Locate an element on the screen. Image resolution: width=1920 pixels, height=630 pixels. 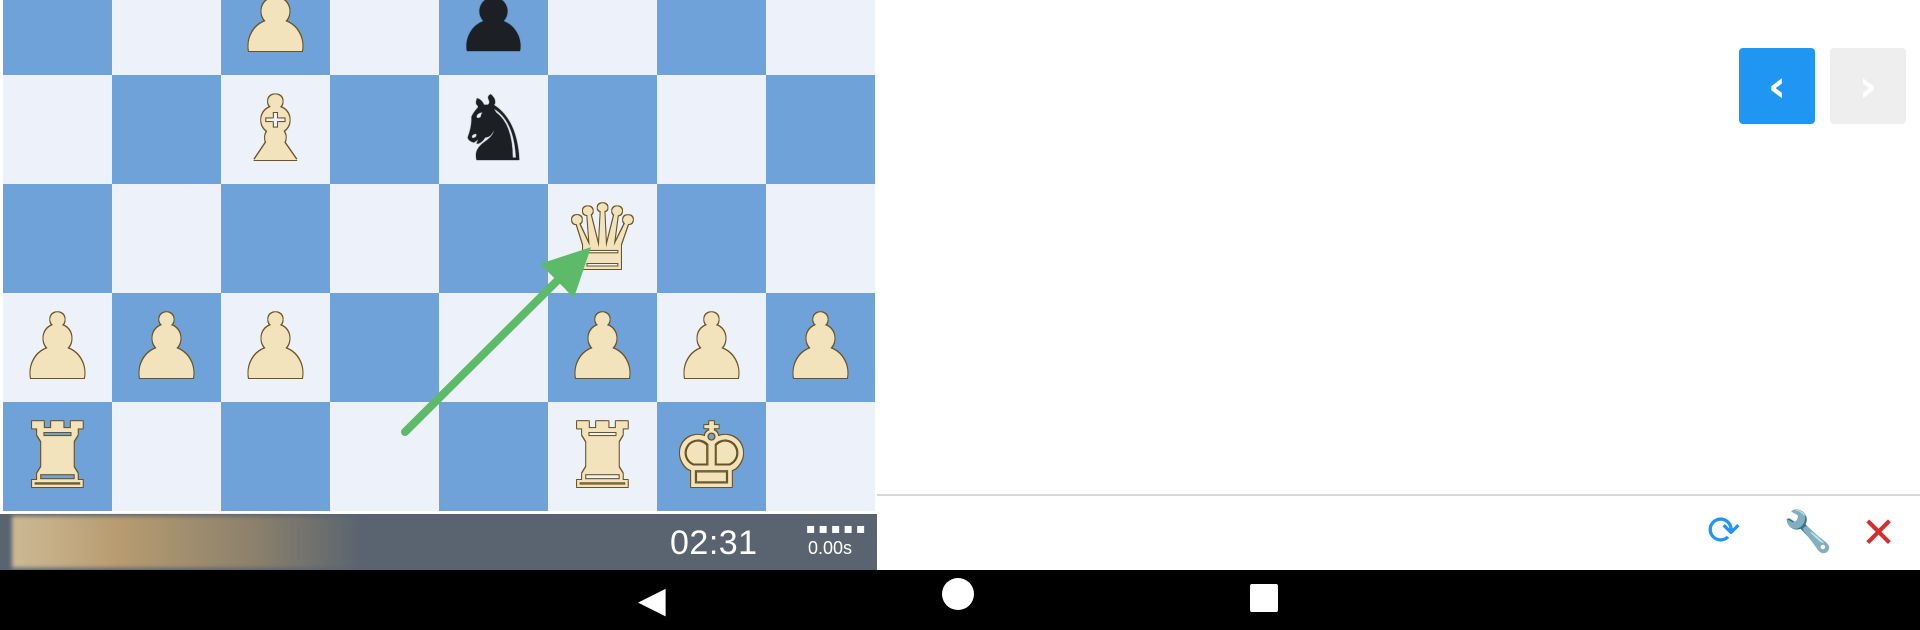
home-nav-icon is located at coordinates (958, 594).